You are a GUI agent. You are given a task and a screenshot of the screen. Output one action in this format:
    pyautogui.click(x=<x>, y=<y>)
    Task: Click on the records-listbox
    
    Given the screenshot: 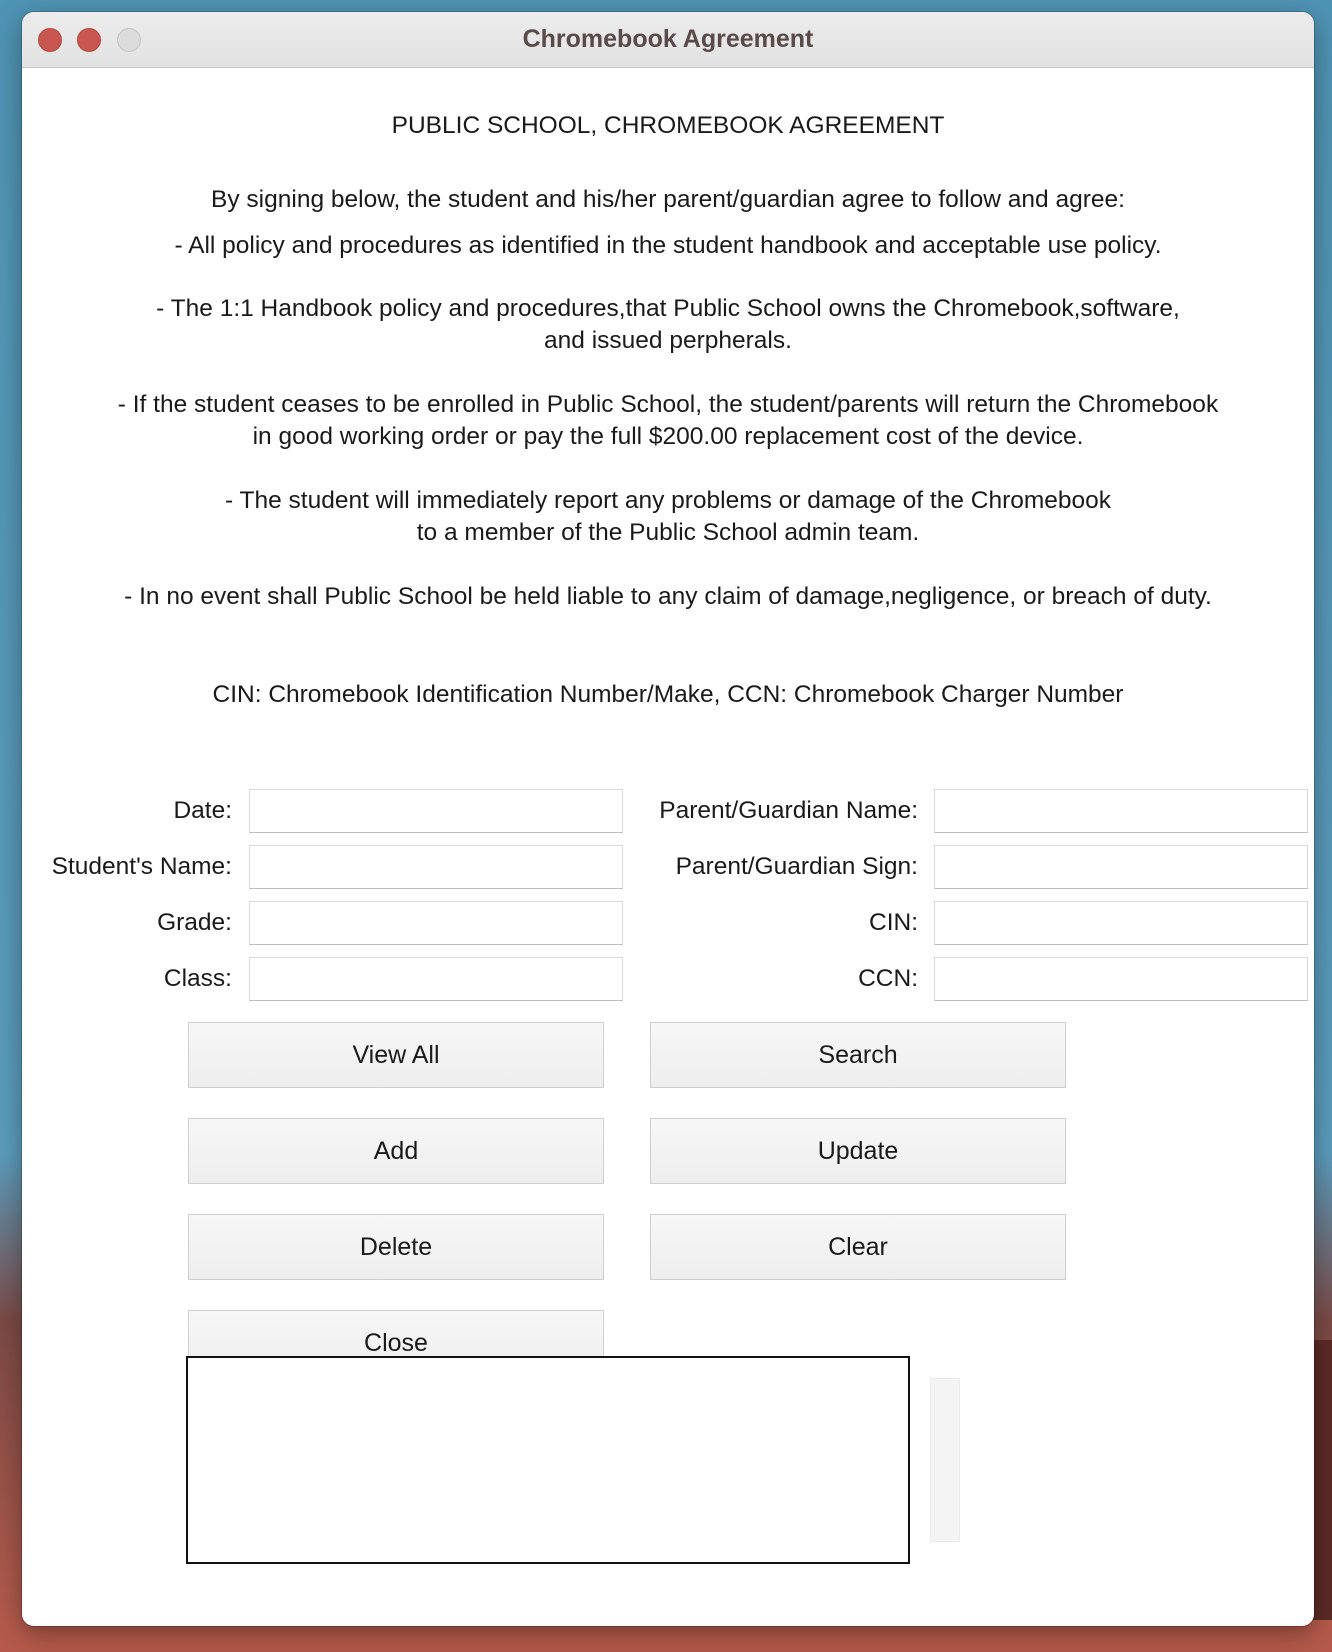 What is the action you would take?
    pyautogui.click(x=548, y=1460)
    